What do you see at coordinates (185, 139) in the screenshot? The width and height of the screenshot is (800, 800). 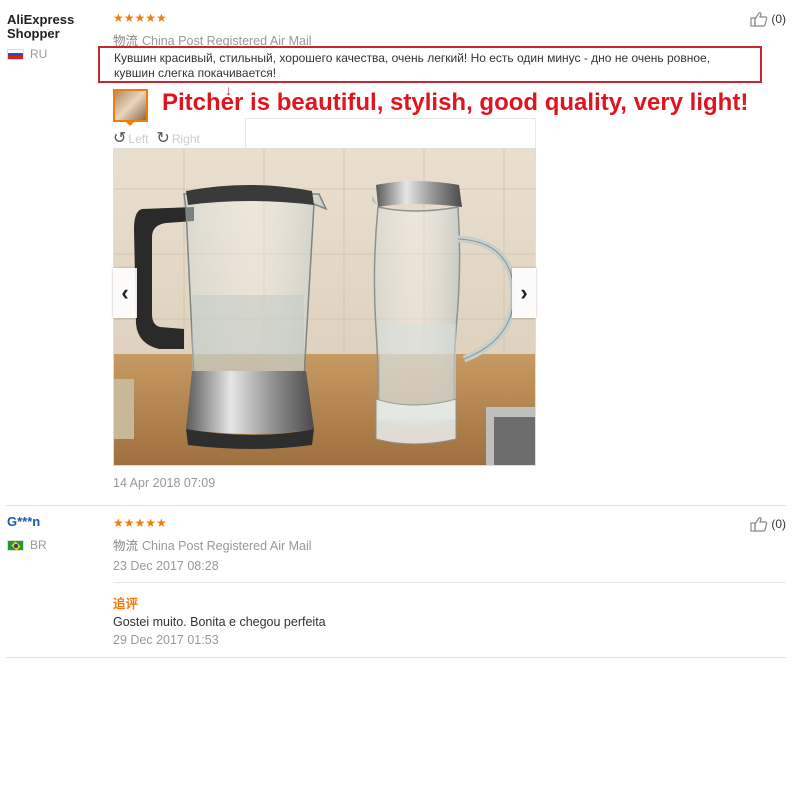 I see `rotate-right-label: Right` at bounding box center [185, 139].